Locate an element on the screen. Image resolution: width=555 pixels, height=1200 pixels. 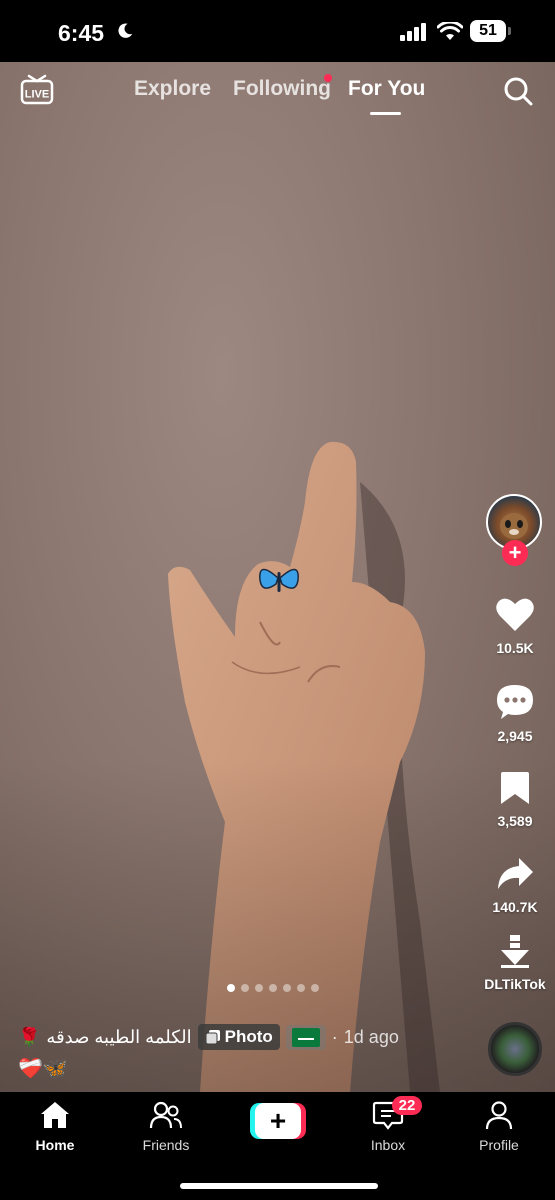
nav-inbox-label: Inbox is located at coordinates (388, 1145).